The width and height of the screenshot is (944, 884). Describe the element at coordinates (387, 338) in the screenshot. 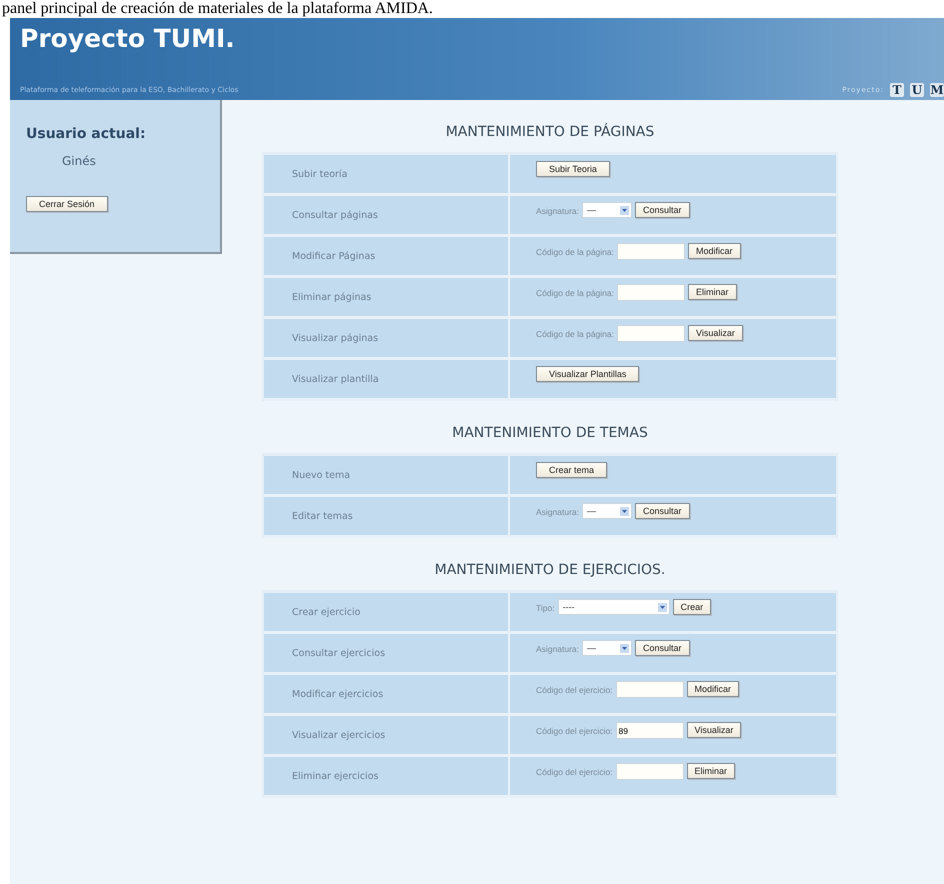

I see `row-label: Visualizar páginas` at that location.